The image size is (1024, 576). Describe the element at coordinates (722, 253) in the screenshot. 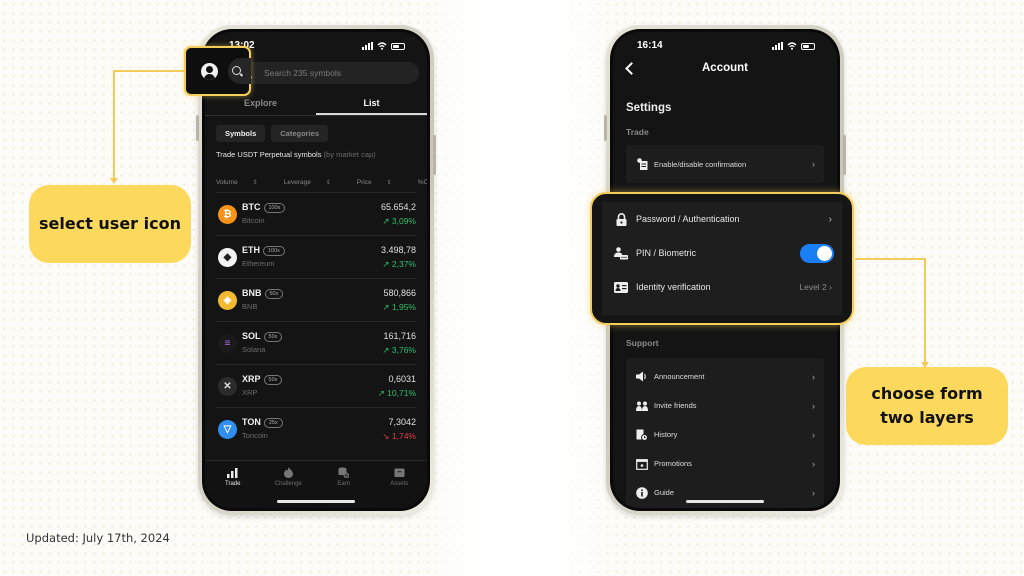

I see `setting-pin-biometric: PIN / Biometric` at that location.